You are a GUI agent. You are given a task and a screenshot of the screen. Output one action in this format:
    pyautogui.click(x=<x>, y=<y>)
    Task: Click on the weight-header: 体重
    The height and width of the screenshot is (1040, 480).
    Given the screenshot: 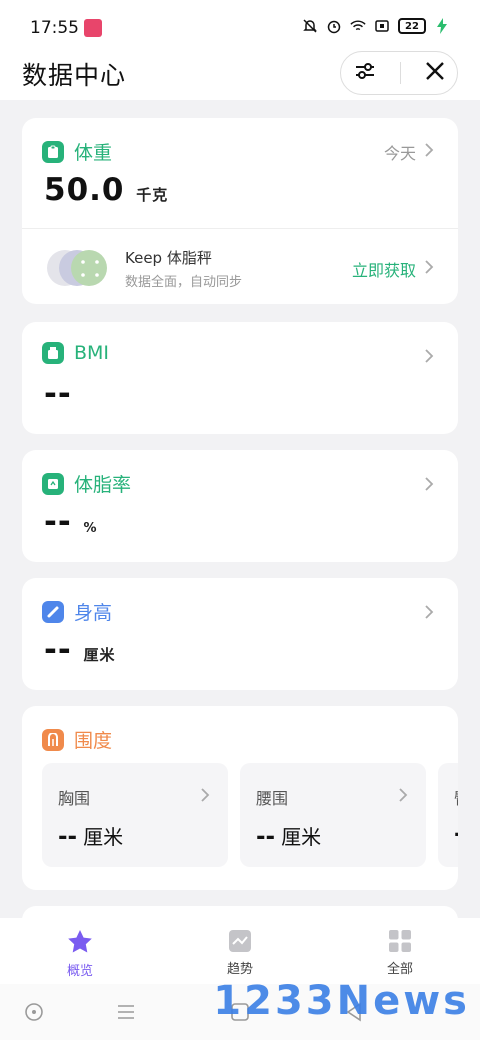 What is the action you would take?
    pyautogui.click(x=77, y=151)
    